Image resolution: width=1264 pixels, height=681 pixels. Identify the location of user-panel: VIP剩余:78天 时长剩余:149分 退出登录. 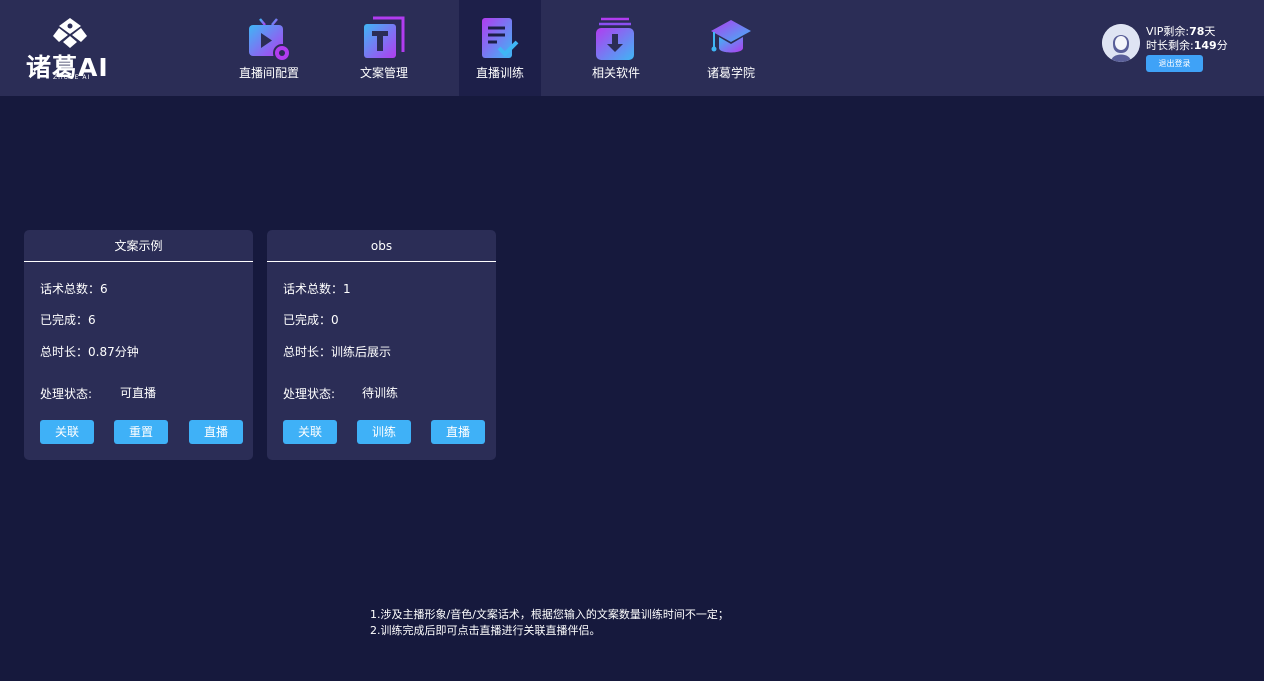
(1175, 49).